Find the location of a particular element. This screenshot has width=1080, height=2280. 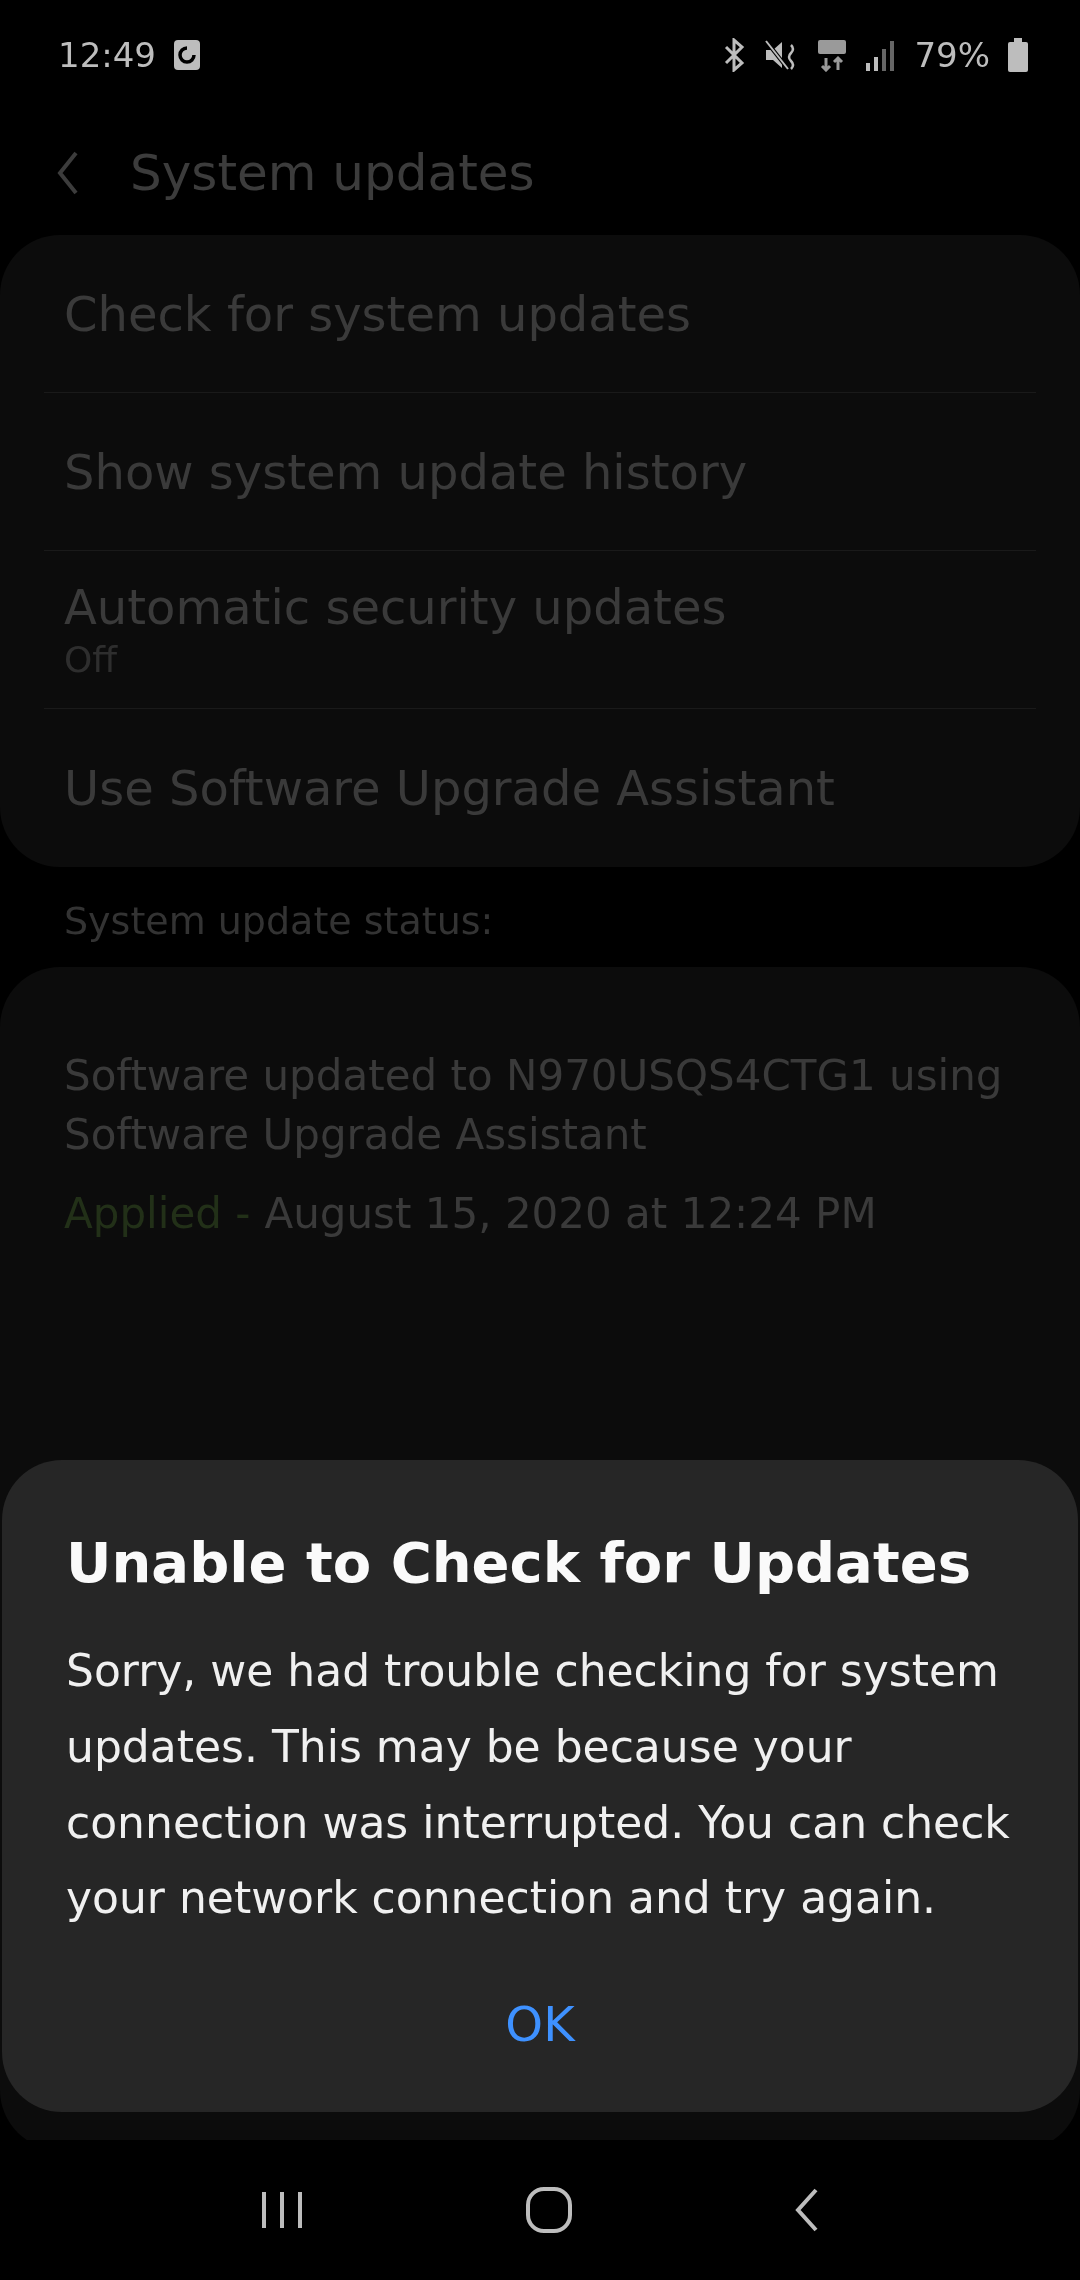

recent-apps-icon is located at coordinates (282, 2210).